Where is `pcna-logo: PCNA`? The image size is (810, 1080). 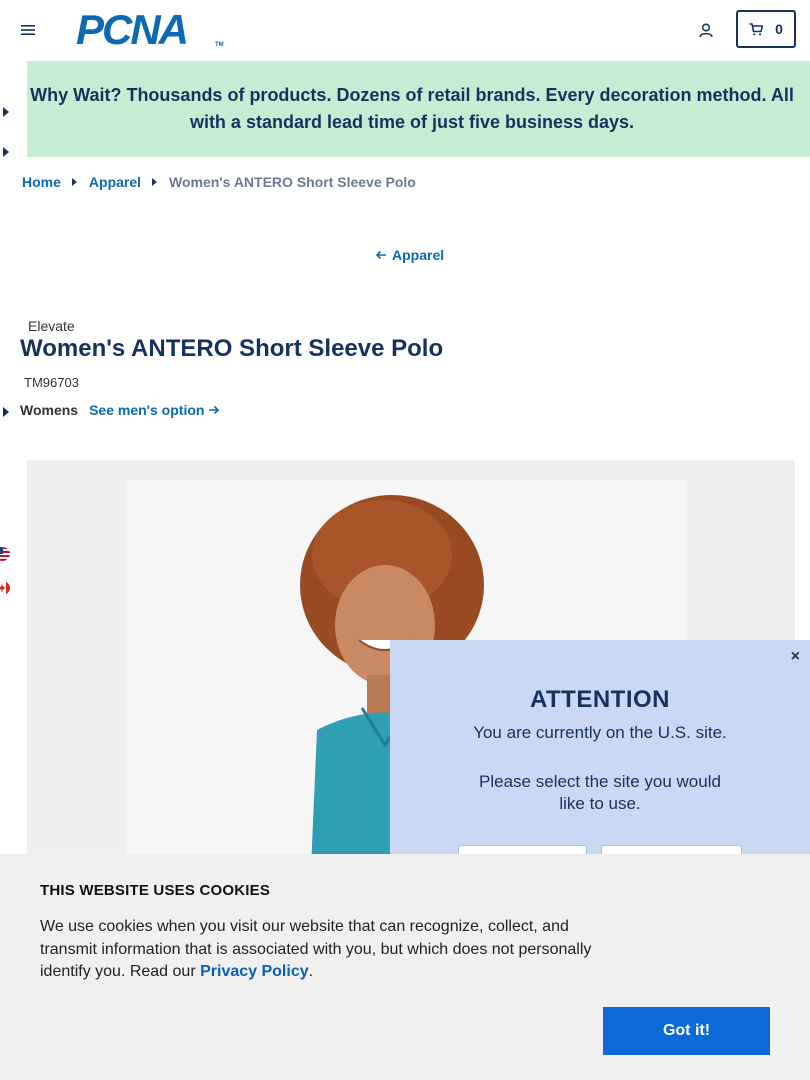
pcna-logo: PCNA is located at coordinates (132, 30).